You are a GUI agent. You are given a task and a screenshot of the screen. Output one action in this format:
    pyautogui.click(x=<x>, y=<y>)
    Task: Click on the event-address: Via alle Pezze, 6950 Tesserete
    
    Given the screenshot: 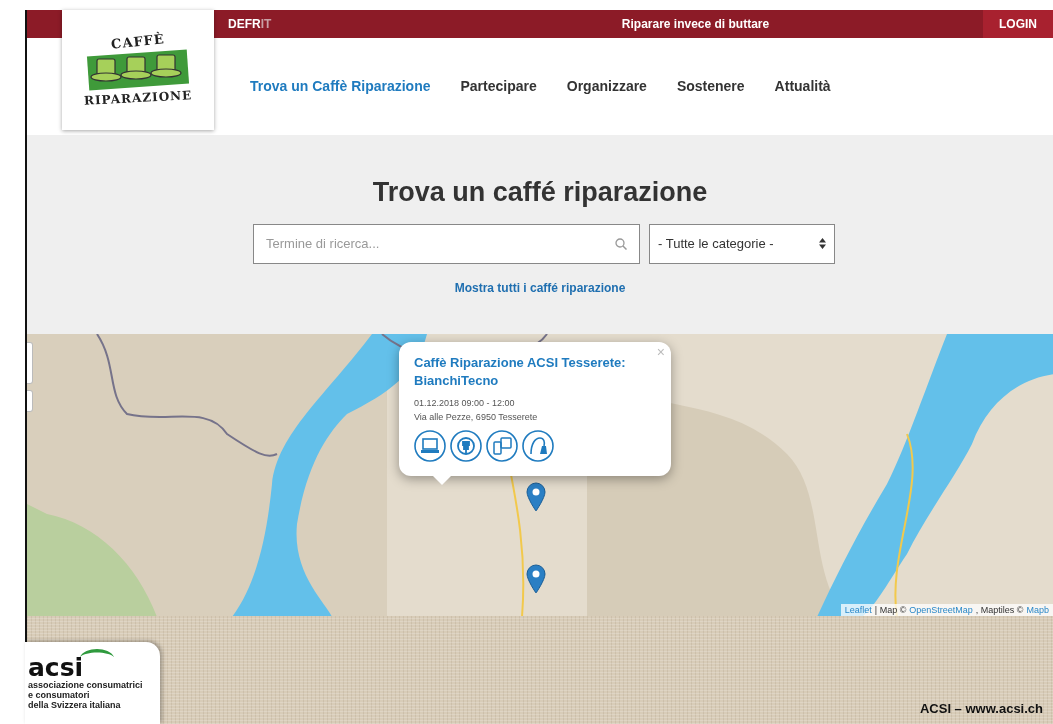 What is the action you would take?
    pyautogui.click(x=476, y=418)
    